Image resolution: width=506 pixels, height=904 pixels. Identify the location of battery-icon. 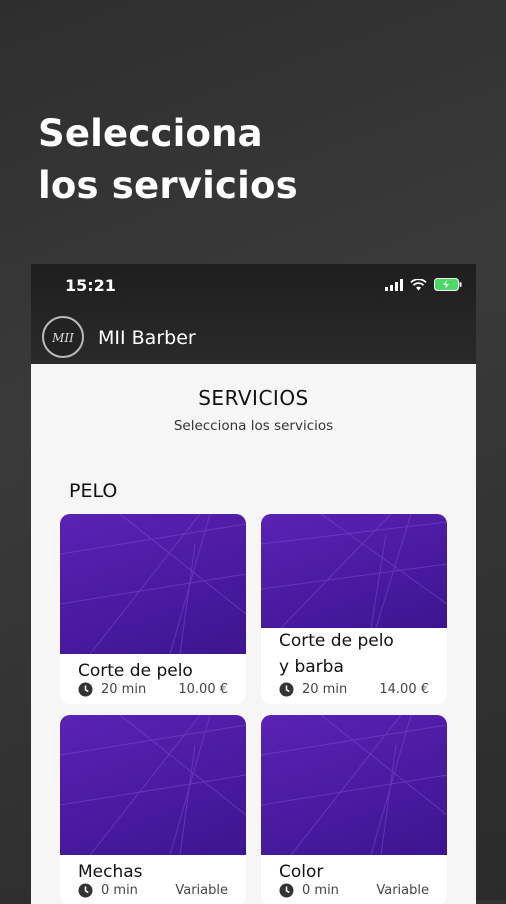
(448, 284).